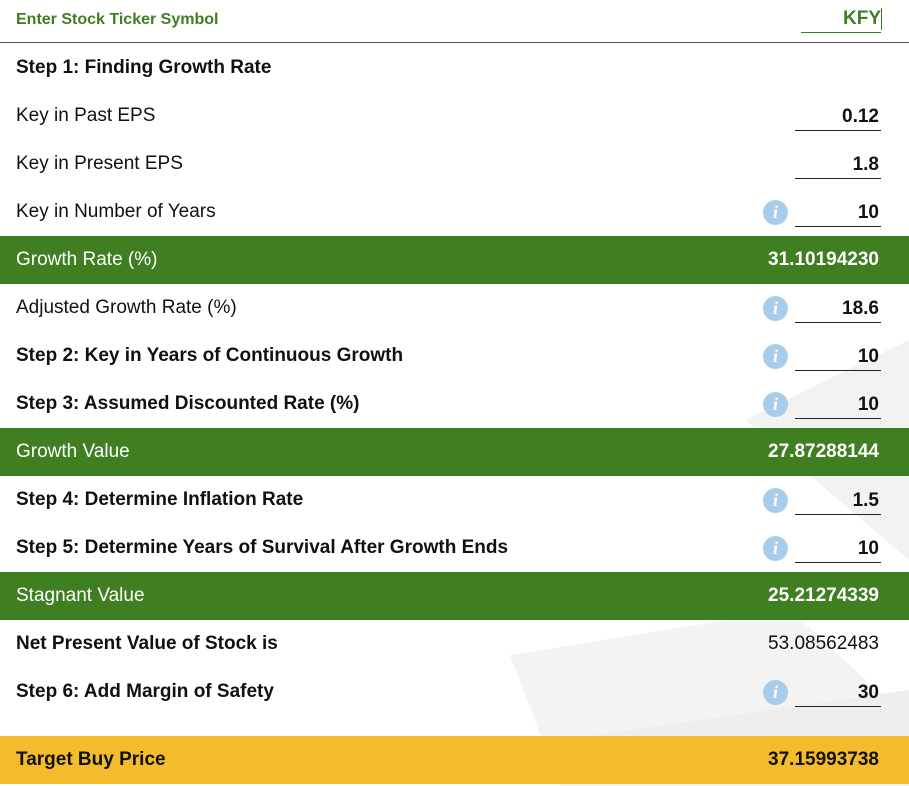  What do you see at coordinates (823, 451) in the screenshot?
I see `growth-value-value: 27.87288144` at bounding box center [823, 451].